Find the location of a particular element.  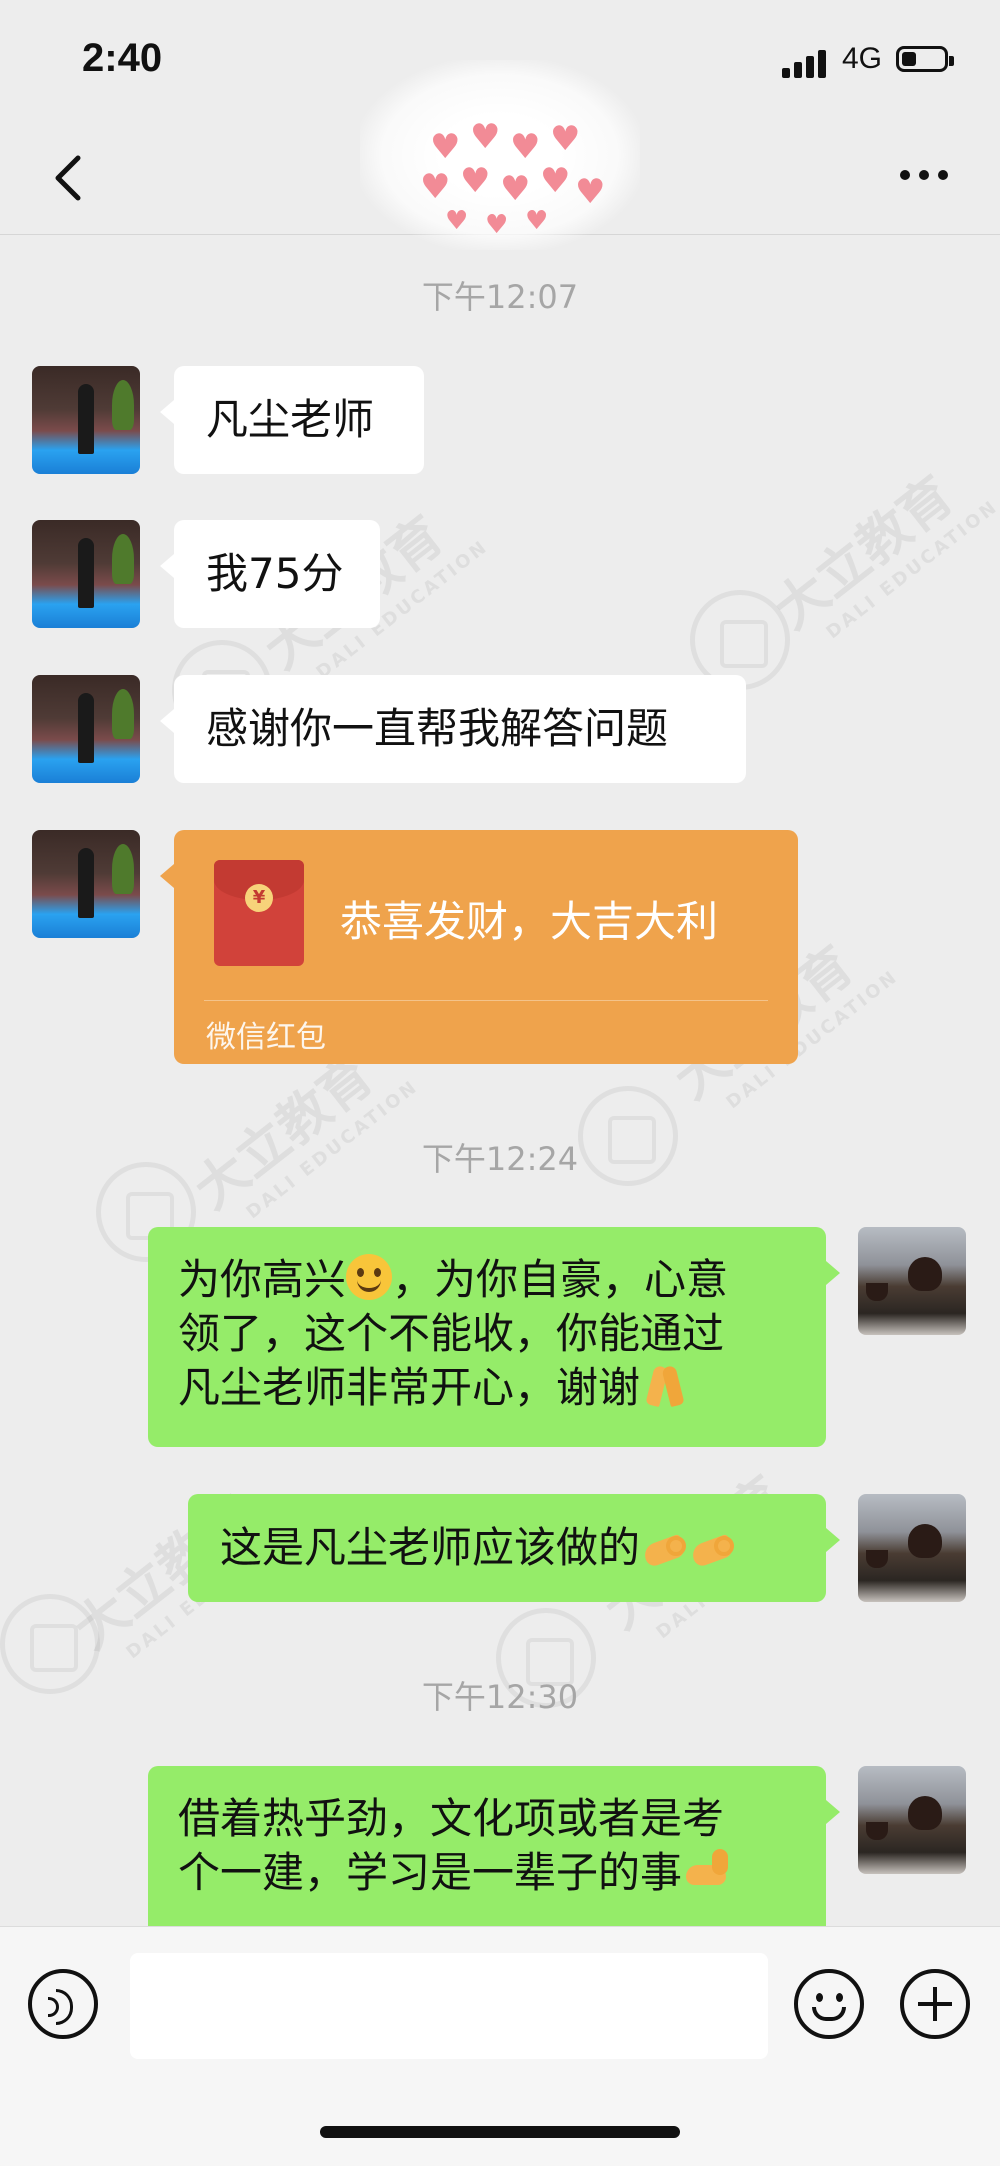

message-text: 个一建，学习是一辈子的事 is located at coordinates (487, 1873).